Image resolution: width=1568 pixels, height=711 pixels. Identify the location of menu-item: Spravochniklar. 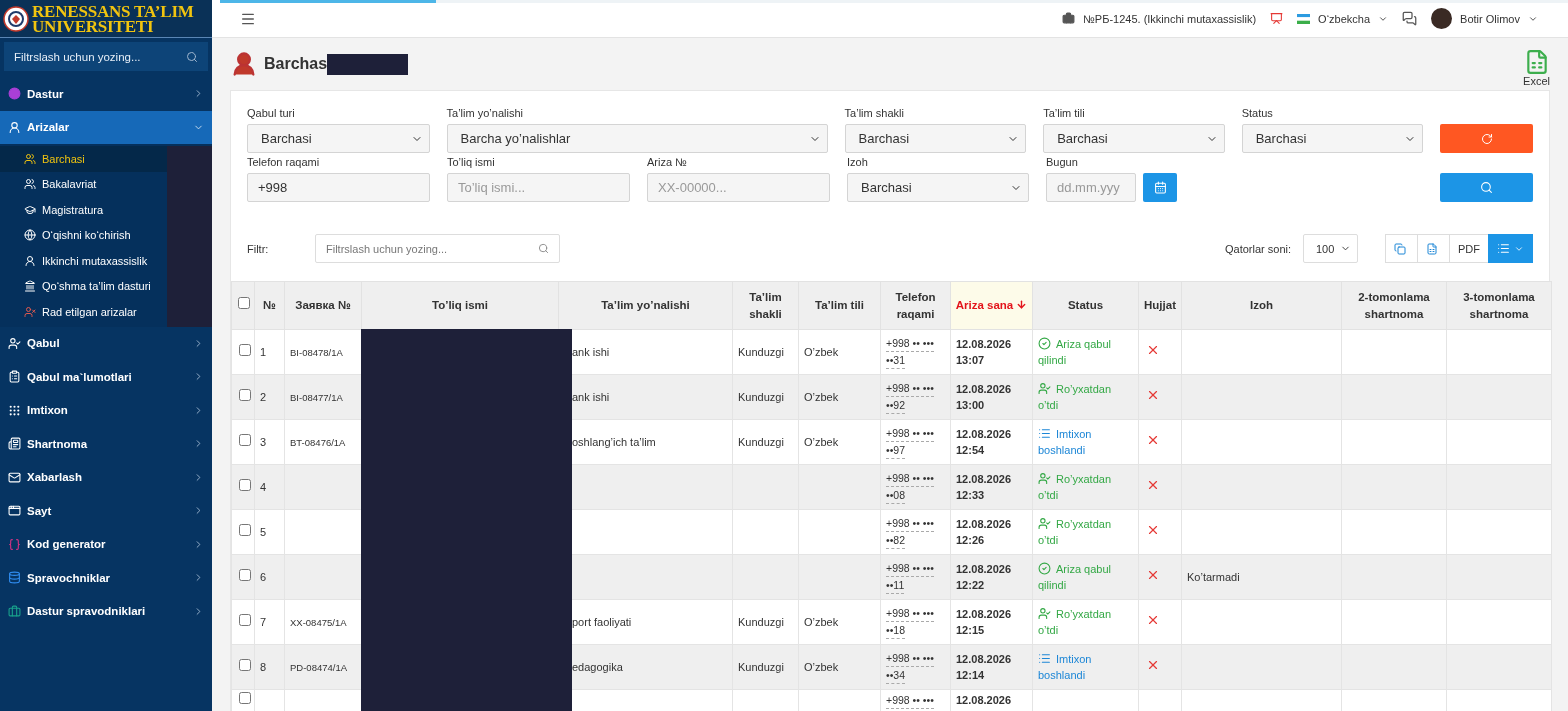
(106, 578).